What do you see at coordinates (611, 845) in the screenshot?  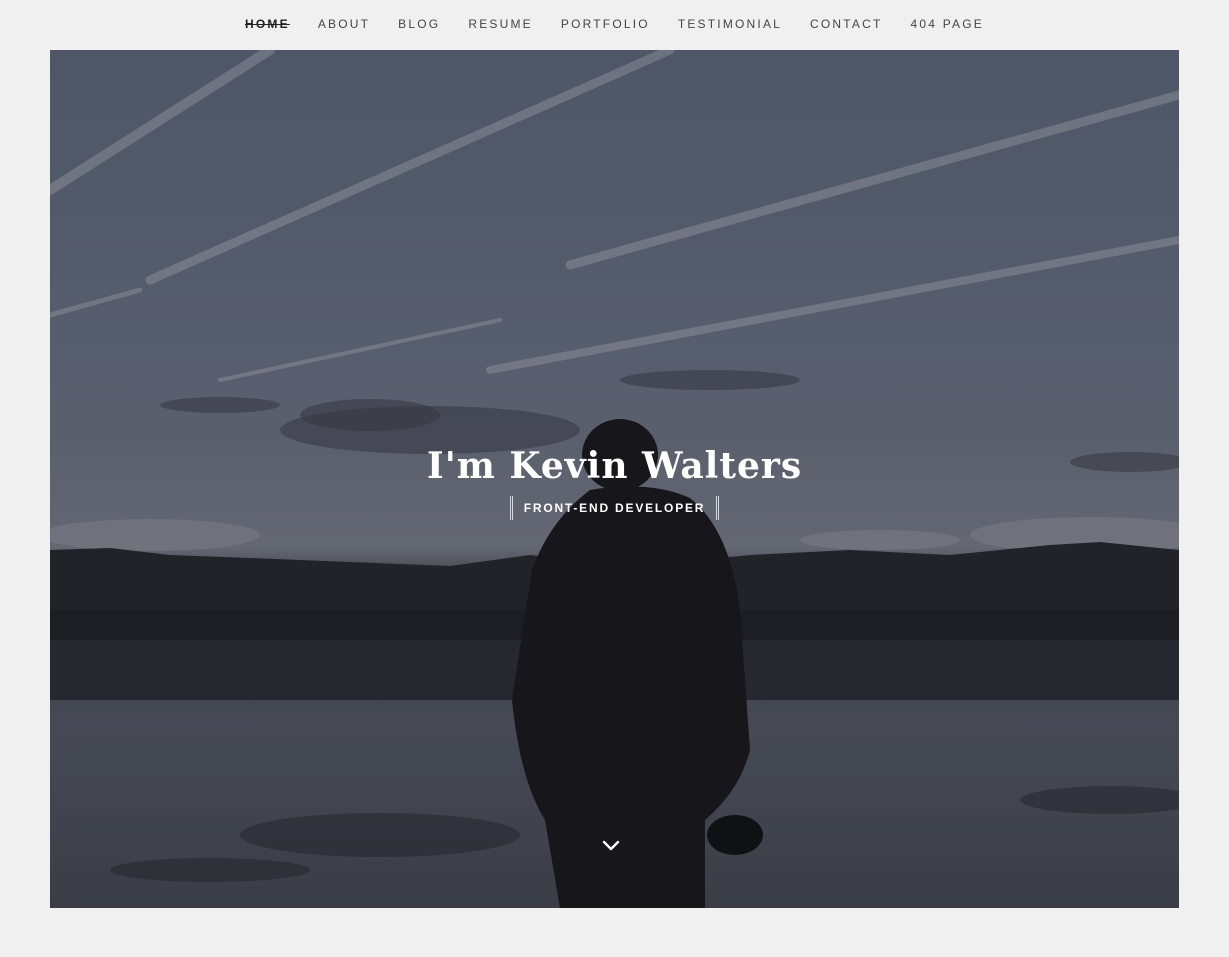 I see `chevron-down-icon` at bounding box center [611, 845].